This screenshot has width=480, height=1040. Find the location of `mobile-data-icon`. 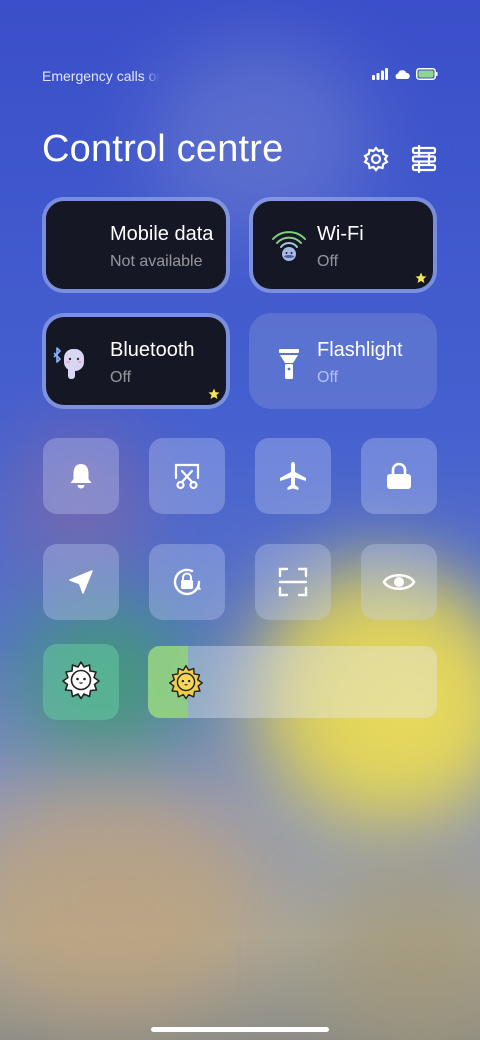

mobile-data-icon is located at coordinates (76, 245).